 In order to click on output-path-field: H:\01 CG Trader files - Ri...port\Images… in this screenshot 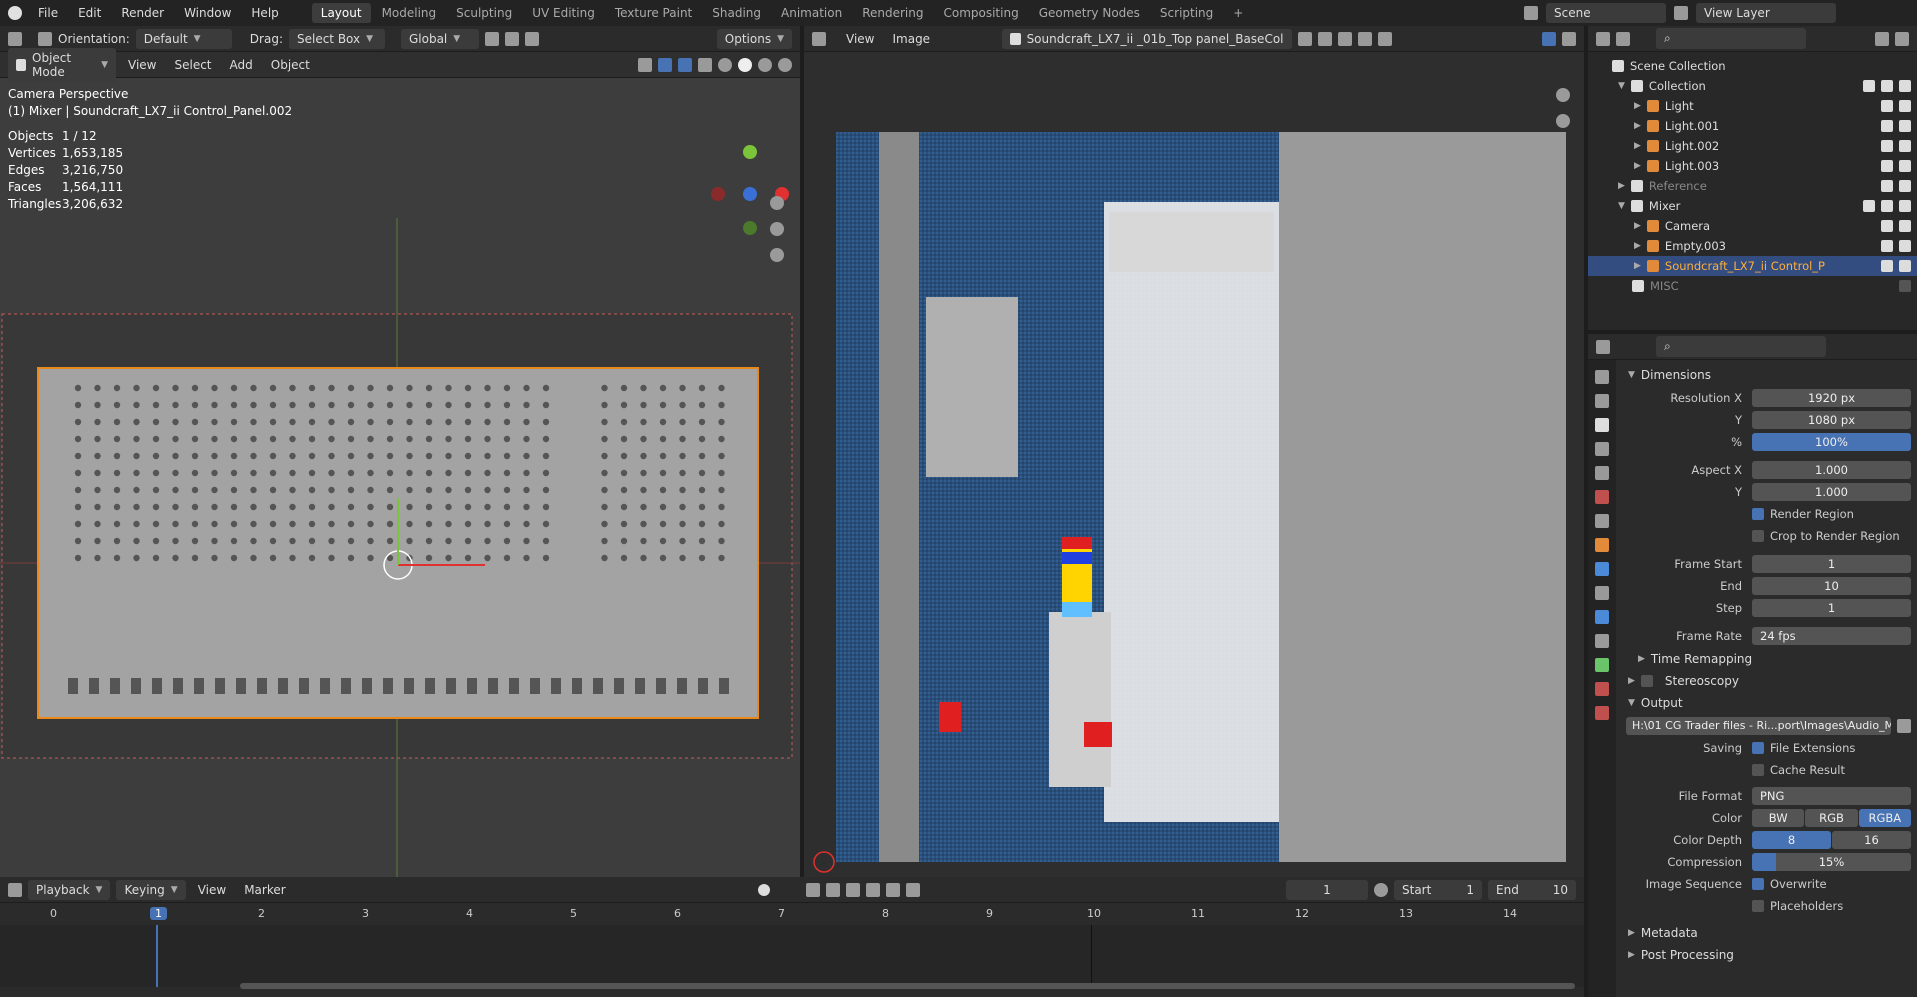, I will do `click(1758, 726)`.